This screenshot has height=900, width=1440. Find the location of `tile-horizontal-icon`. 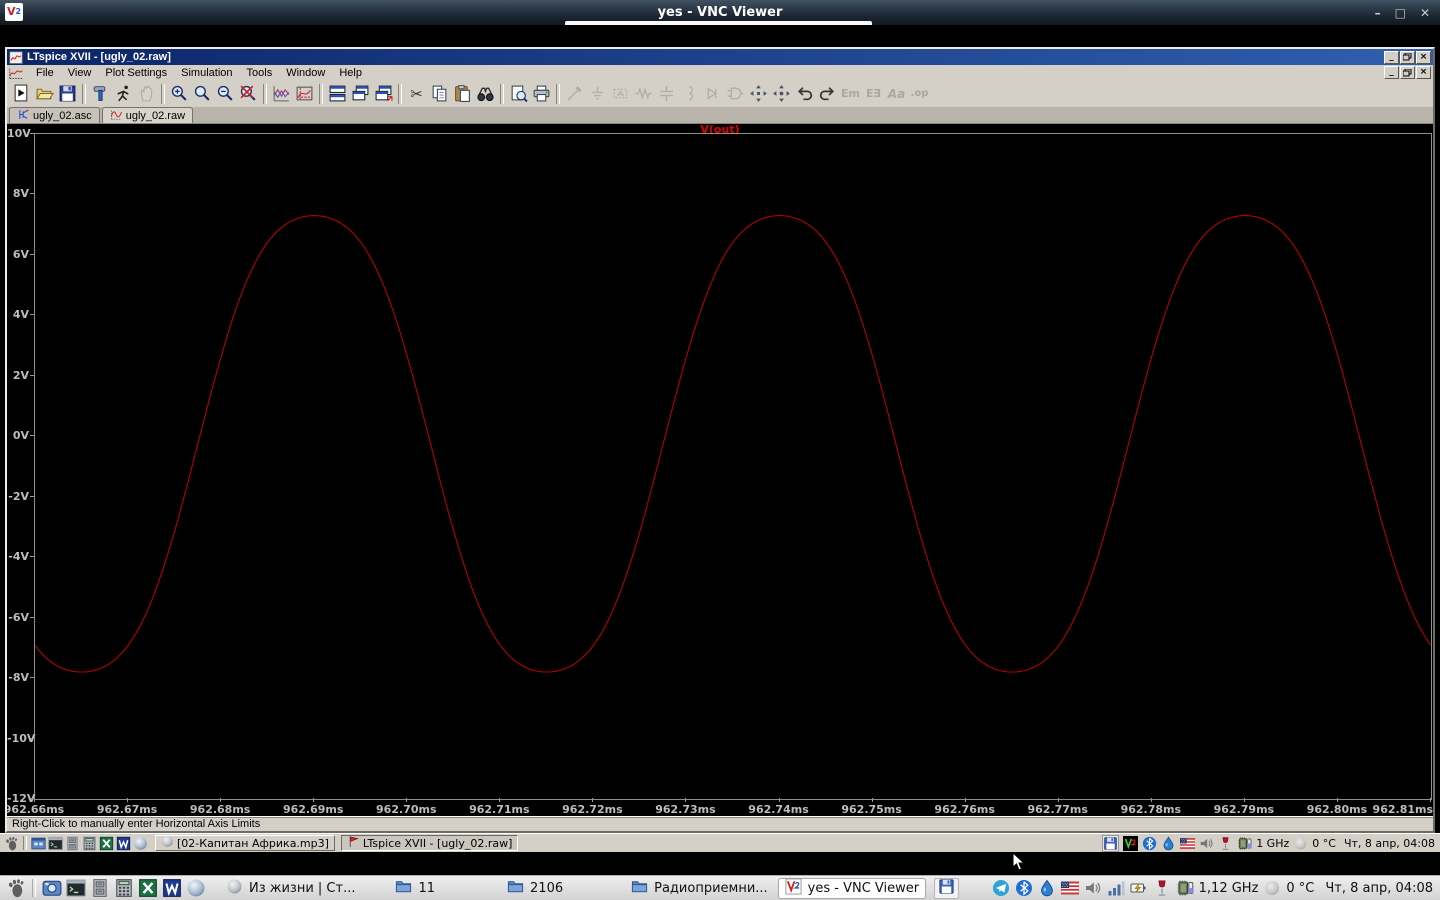

tile-horizontal-icon is located at coordinates (337, 93).